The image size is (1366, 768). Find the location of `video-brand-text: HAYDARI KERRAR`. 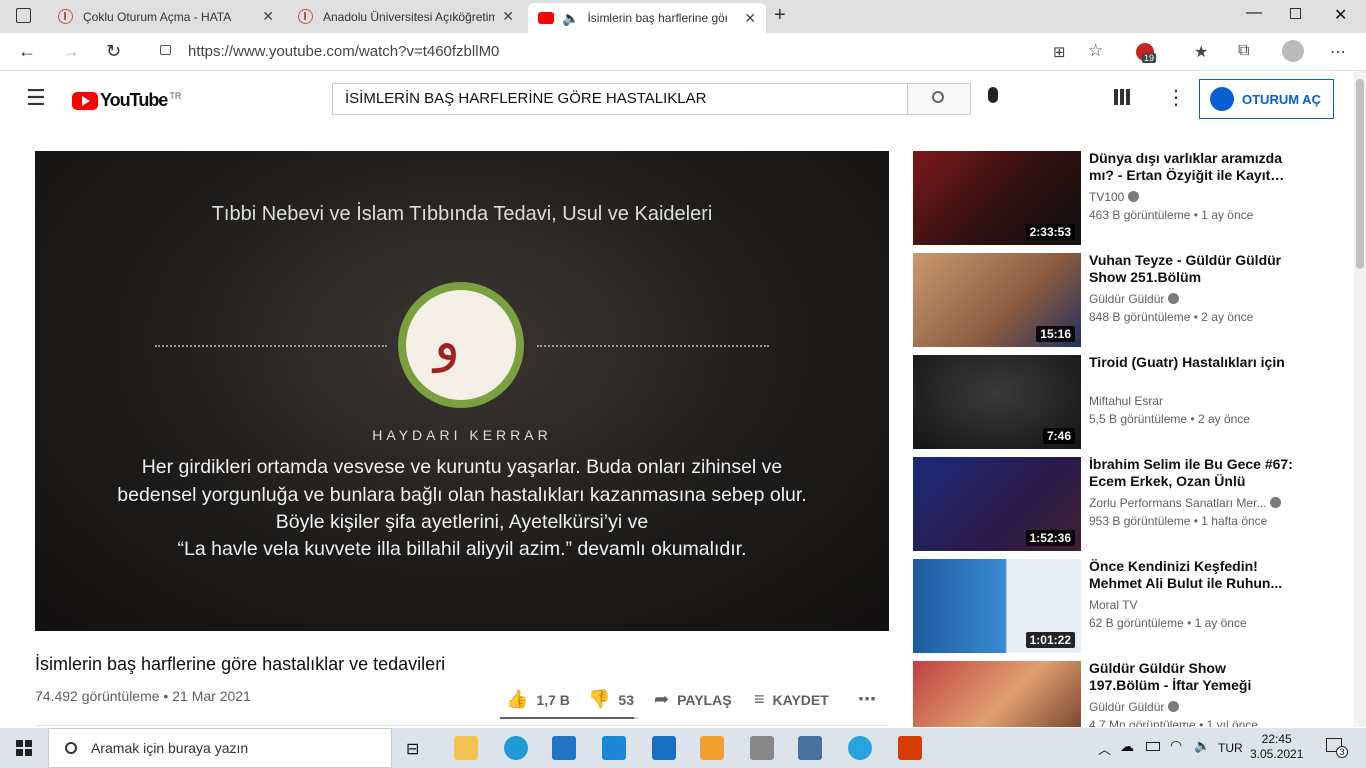

video-brand-text: HAYDARI KERRAR is located at coordinates (462, 435).